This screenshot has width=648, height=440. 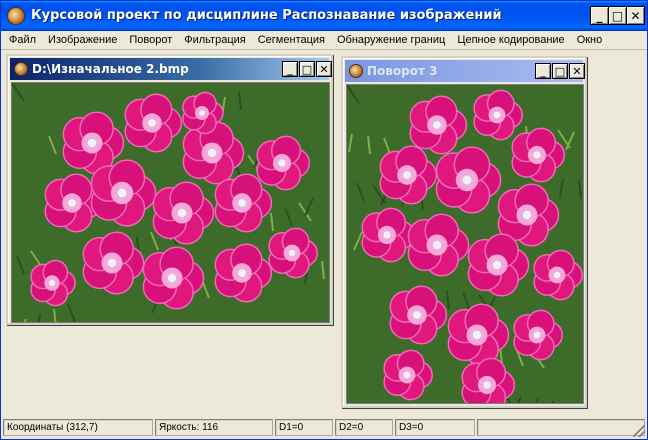 What do you see at coordinates (16, 16) in the screenshot?
I see `app-icon` at bounding box center [16, 16].